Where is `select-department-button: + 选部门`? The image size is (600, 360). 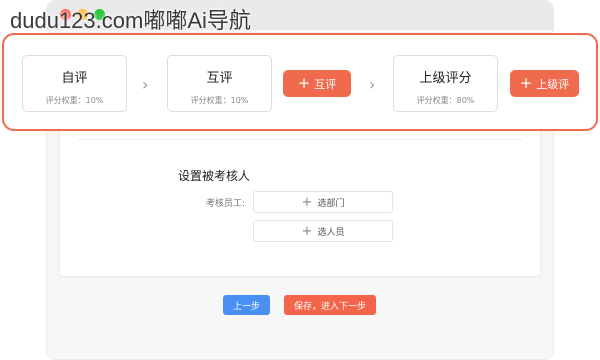 select-department-button: + 选部门 is located at coordinates (323, 202).